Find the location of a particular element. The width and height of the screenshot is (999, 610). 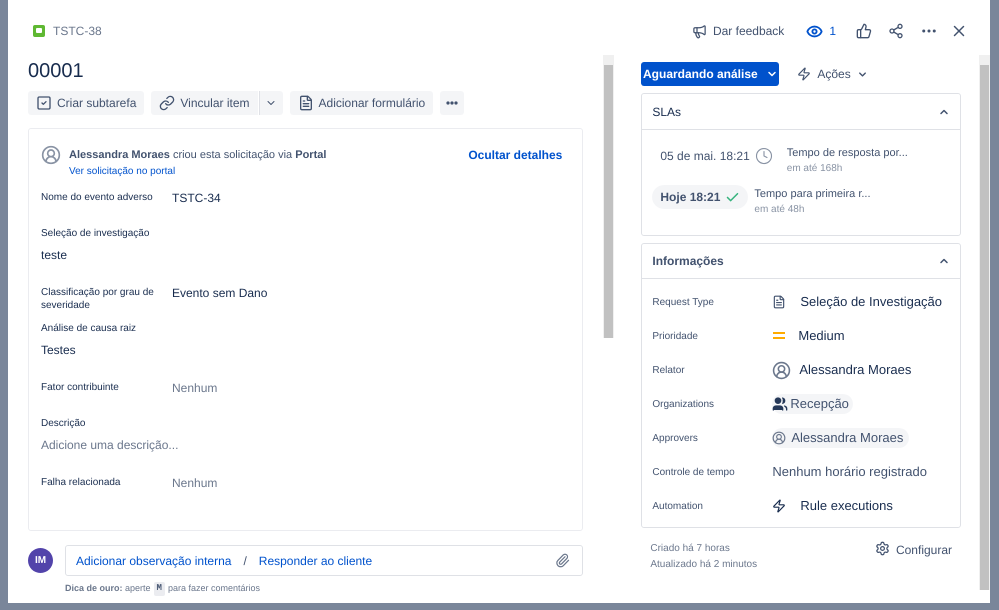

field-label: Approvers is located at coordinates (675, 439).